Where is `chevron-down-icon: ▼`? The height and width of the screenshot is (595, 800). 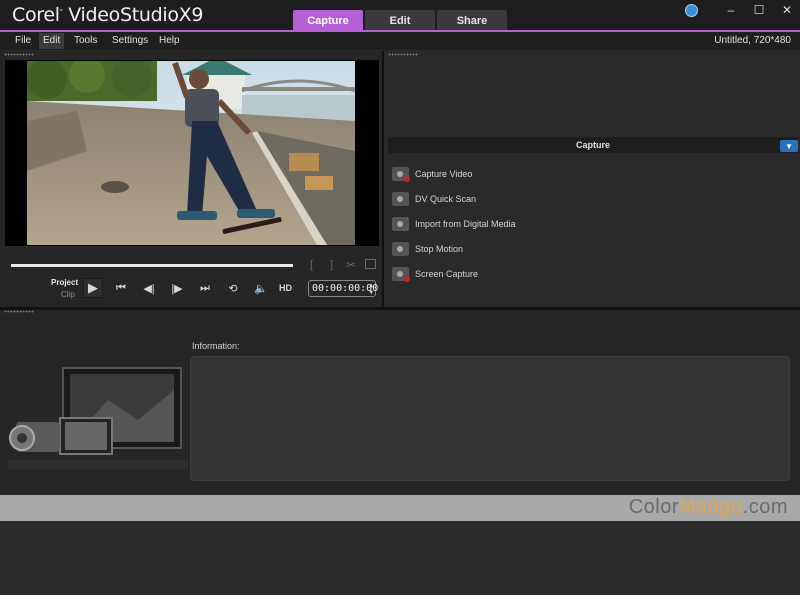
chevron-down-icon: ▼ is located at coordinates (789, 146).